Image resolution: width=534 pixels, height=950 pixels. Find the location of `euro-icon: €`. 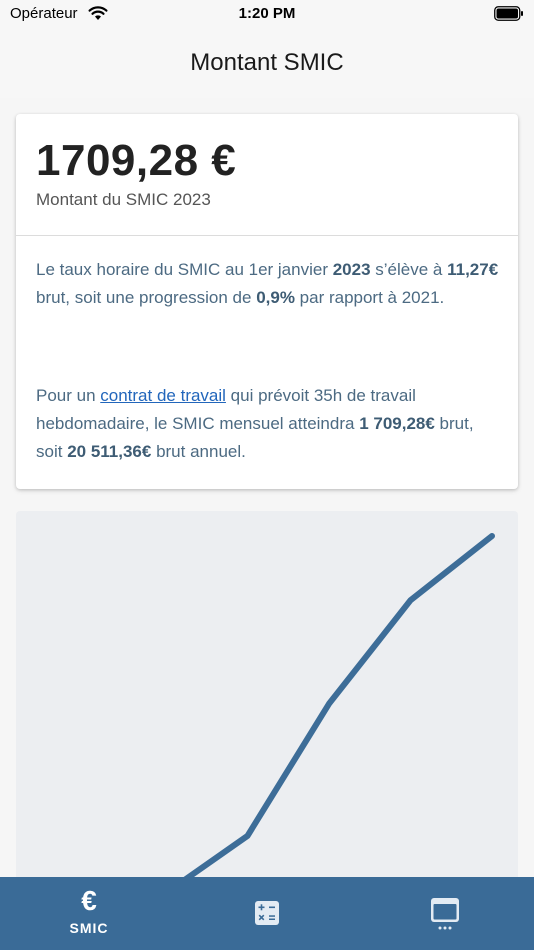

euro-icon: € is located at coordinates (89, 900).